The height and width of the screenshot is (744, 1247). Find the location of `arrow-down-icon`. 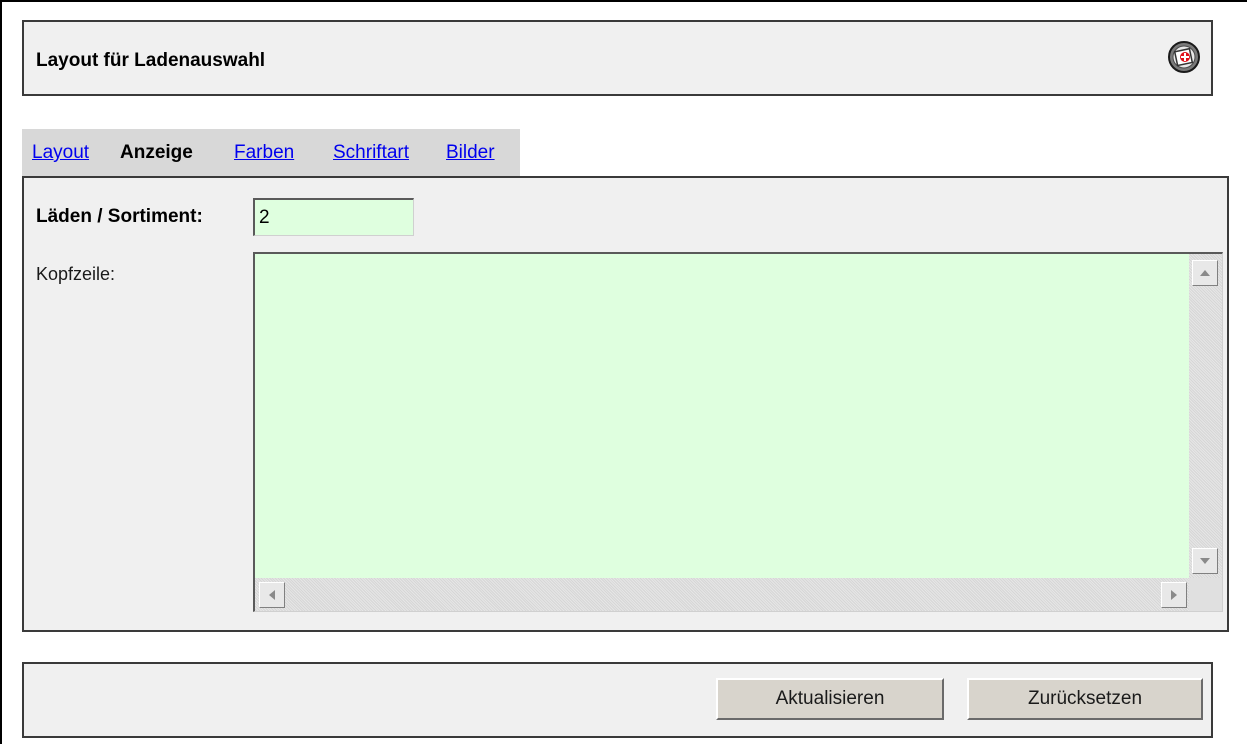

arrow-down-icon is located at coordinates (1205, 561).